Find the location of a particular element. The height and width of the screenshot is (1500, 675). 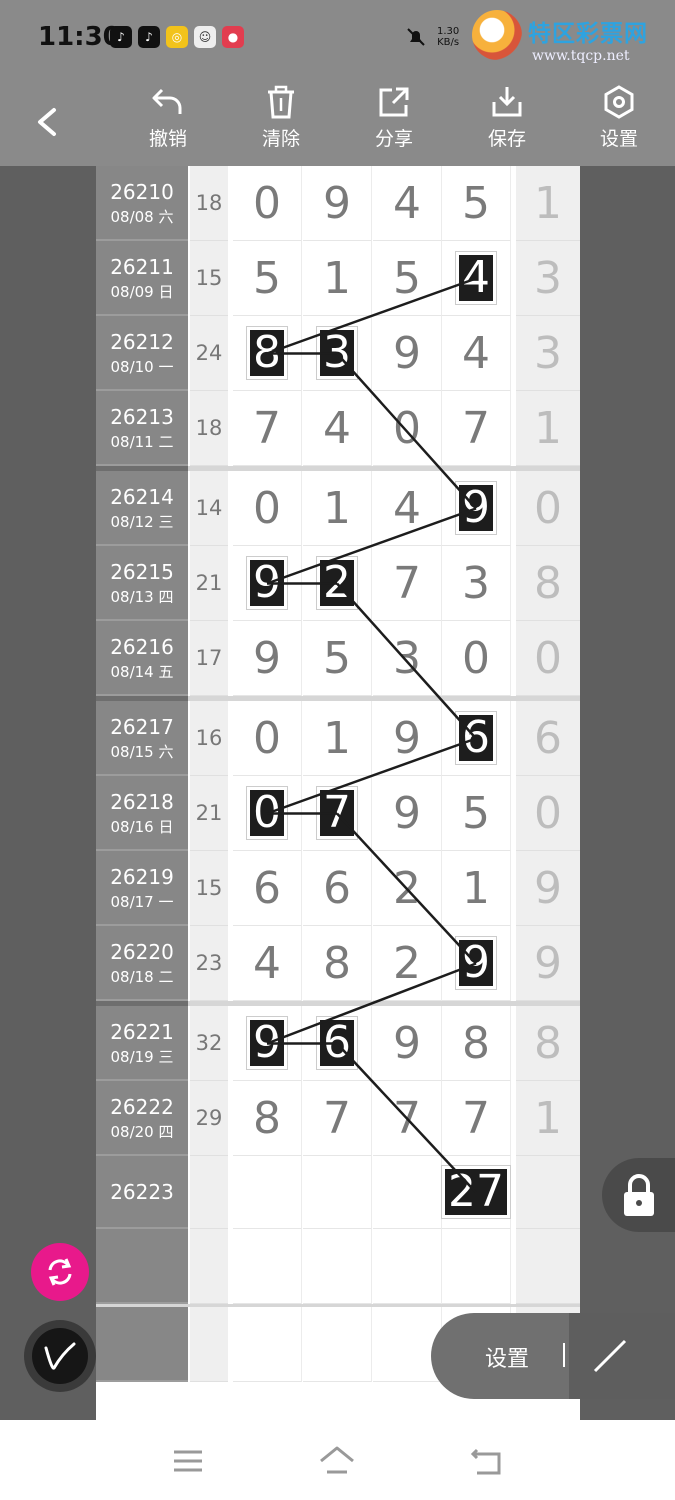

digit-value: 8 is located at coordinates (476, 1043).